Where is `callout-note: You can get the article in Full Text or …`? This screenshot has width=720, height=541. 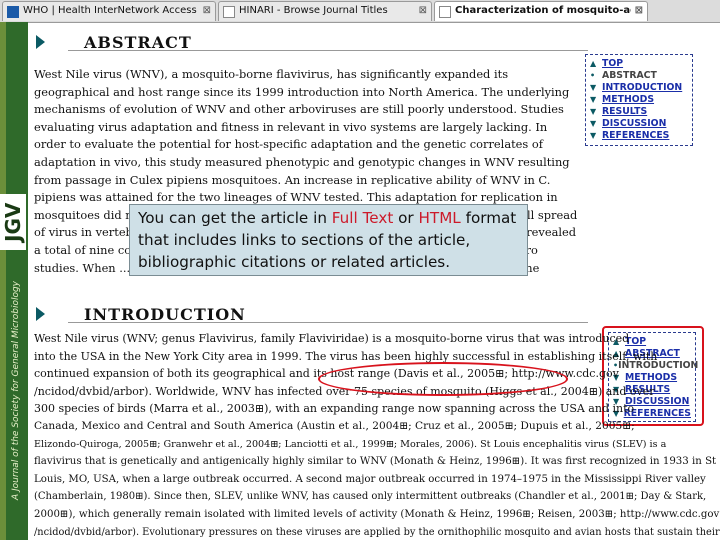
callout-note: You can get the article in Full Text or … is located at coordinates (328, 240).